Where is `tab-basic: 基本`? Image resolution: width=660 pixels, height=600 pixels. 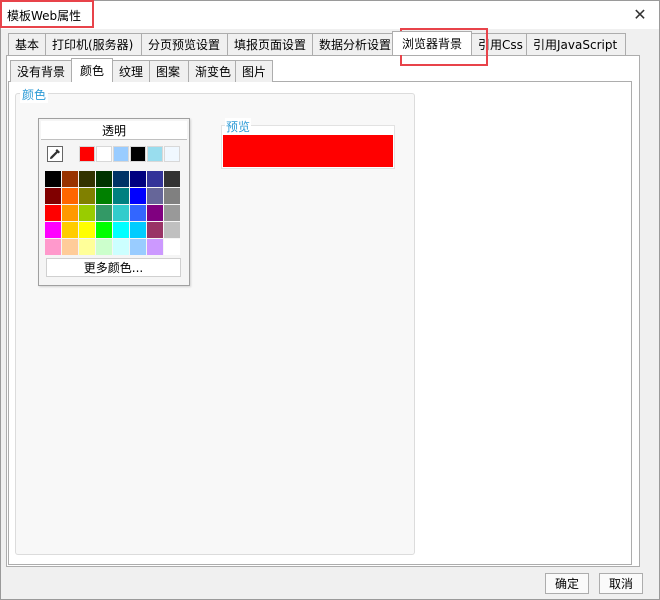 tab-basic: 基本 is located at coordinates (27, 44).